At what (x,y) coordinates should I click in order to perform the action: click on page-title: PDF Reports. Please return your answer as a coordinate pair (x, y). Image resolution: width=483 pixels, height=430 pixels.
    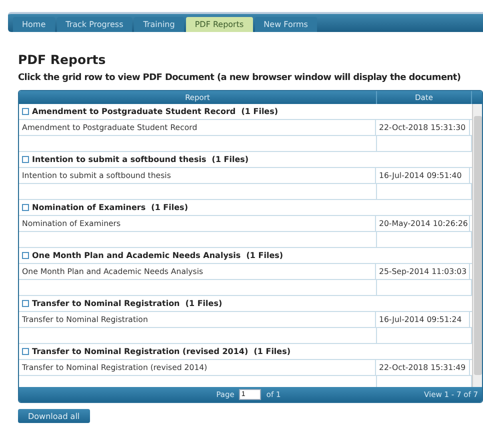
    Looking at the image, I should click on (62, 59).